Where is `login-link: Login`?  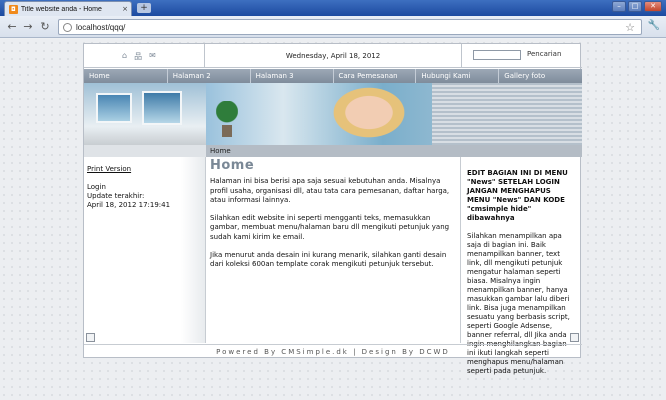
login-link: Login is located at coordinates (144, 187).